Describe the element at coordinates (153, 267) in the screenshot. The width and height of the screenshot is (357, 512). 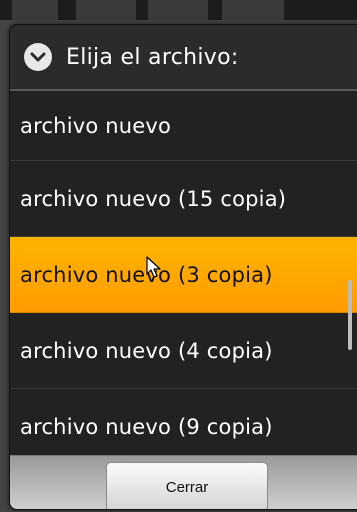
I see `mouse-pointer-icon` at that location.